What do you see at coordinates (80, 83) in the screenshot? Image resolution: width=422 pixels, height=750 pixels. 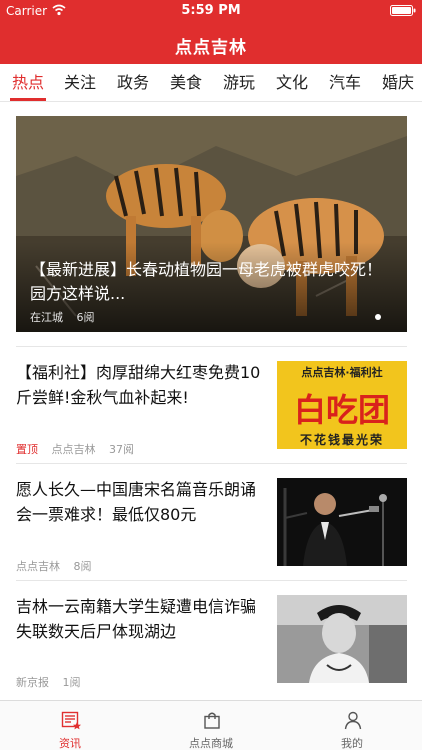 I see `tab-follow: 关注` at bounding box center [80, 83].